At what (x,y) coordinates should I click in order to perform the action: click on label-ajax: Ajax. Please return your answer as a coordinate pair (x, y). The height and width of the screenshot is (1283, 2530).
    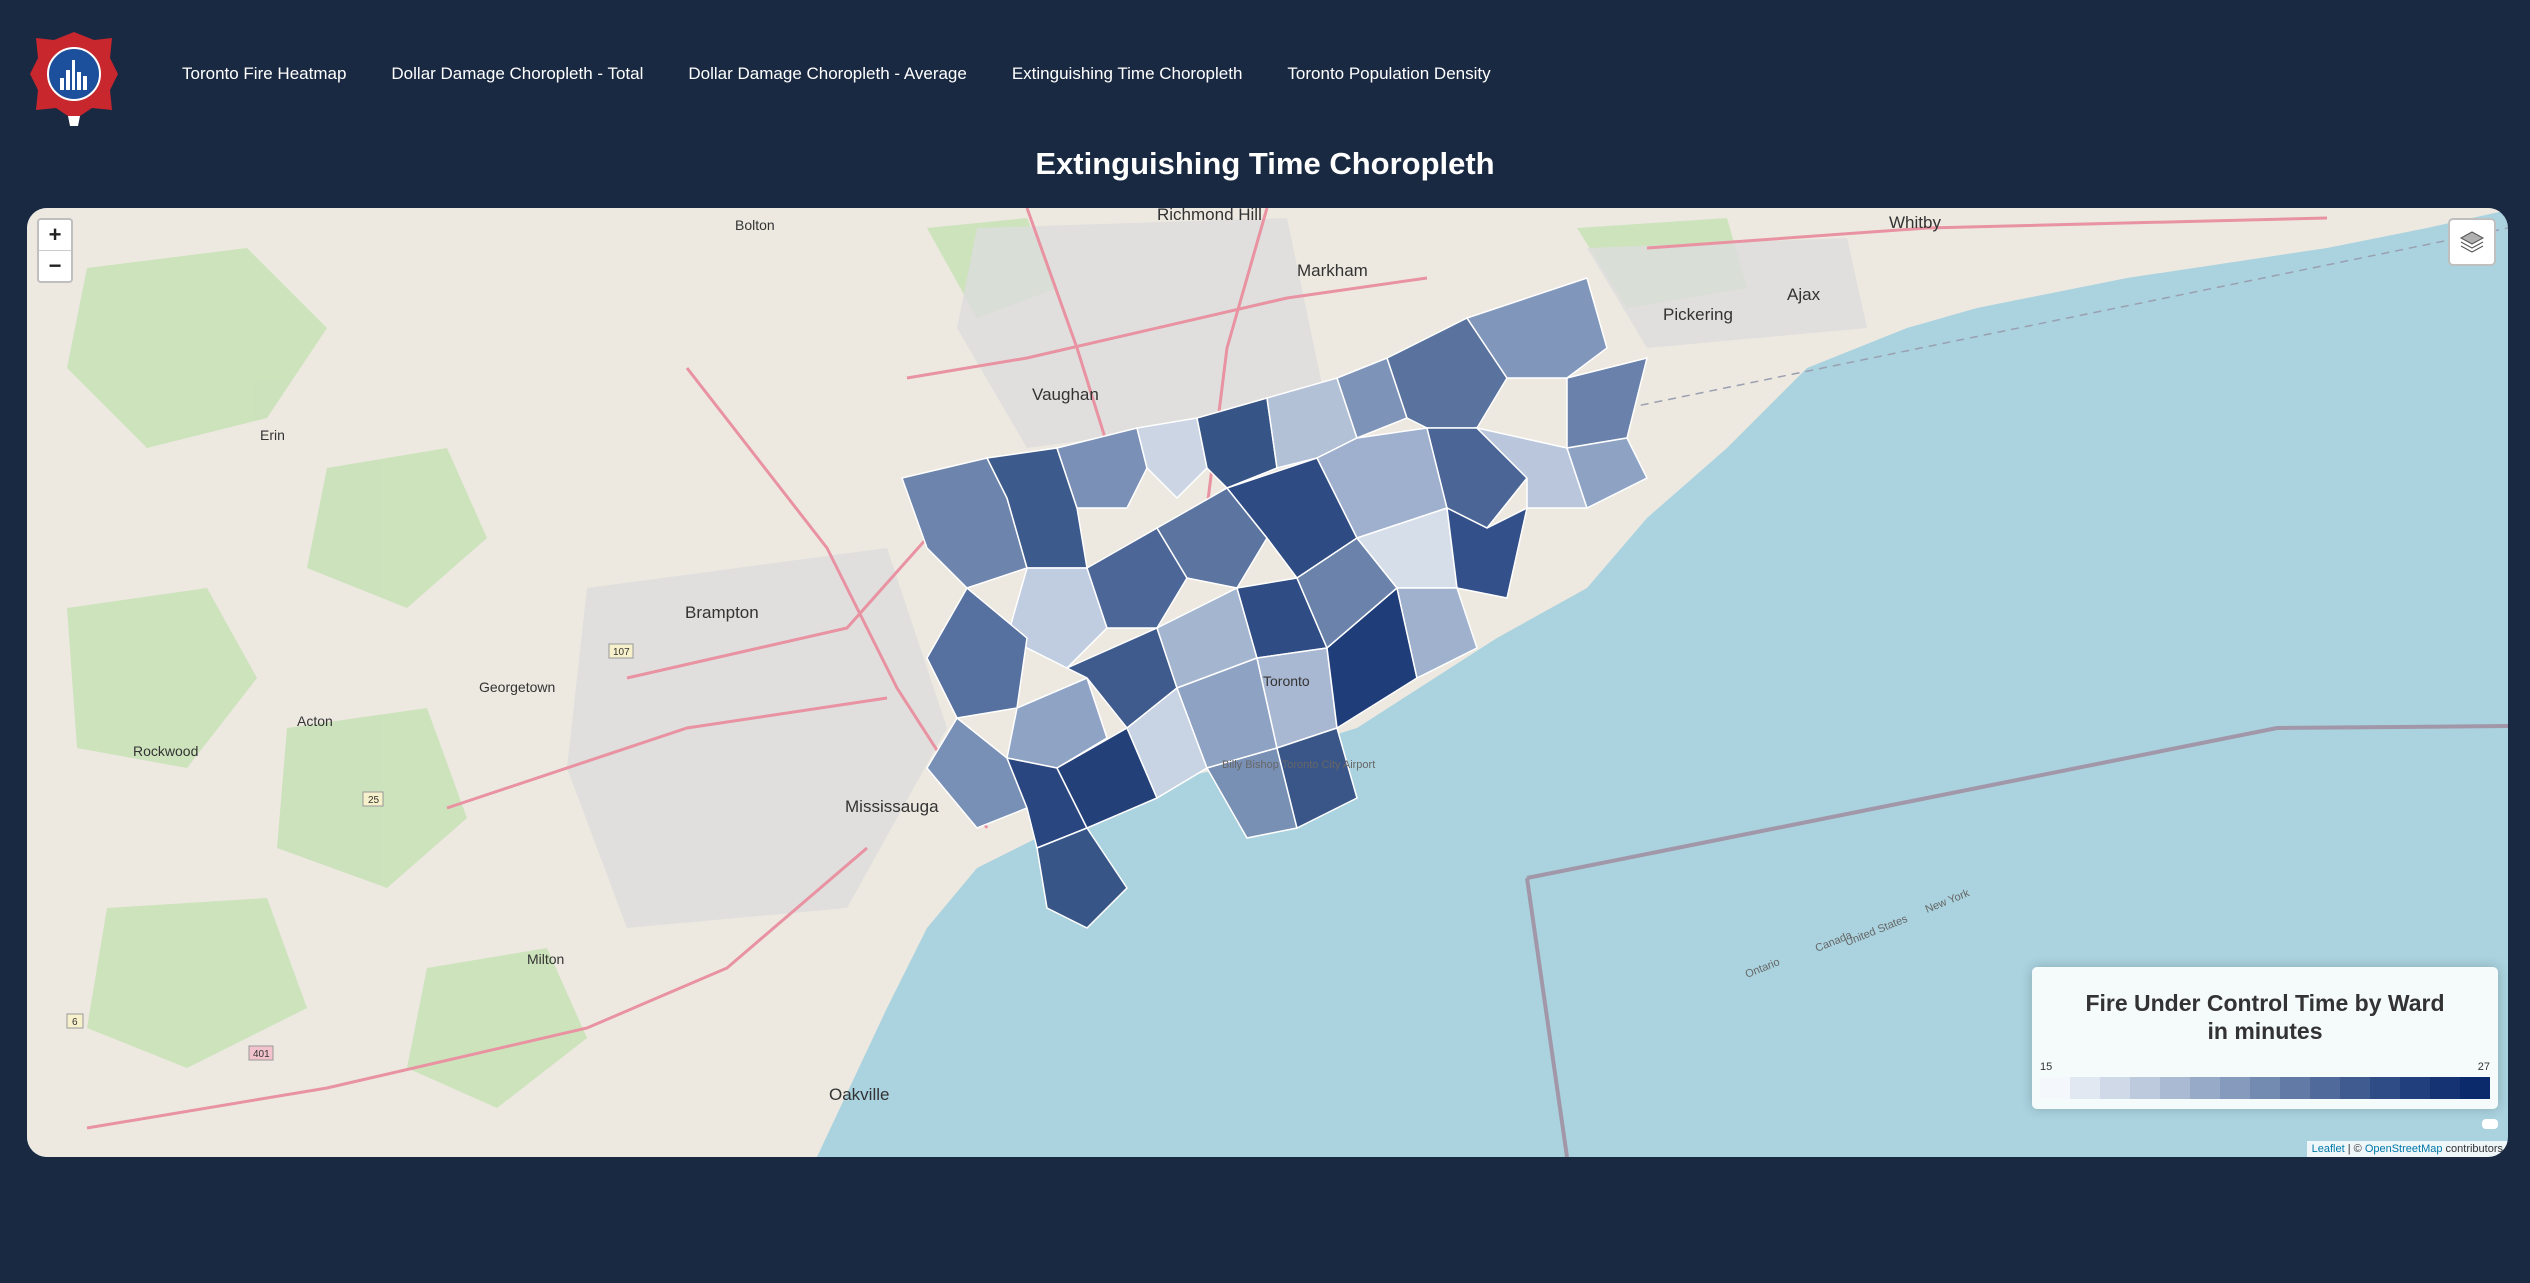
    Looking at the image, I should click on (1804, 294).